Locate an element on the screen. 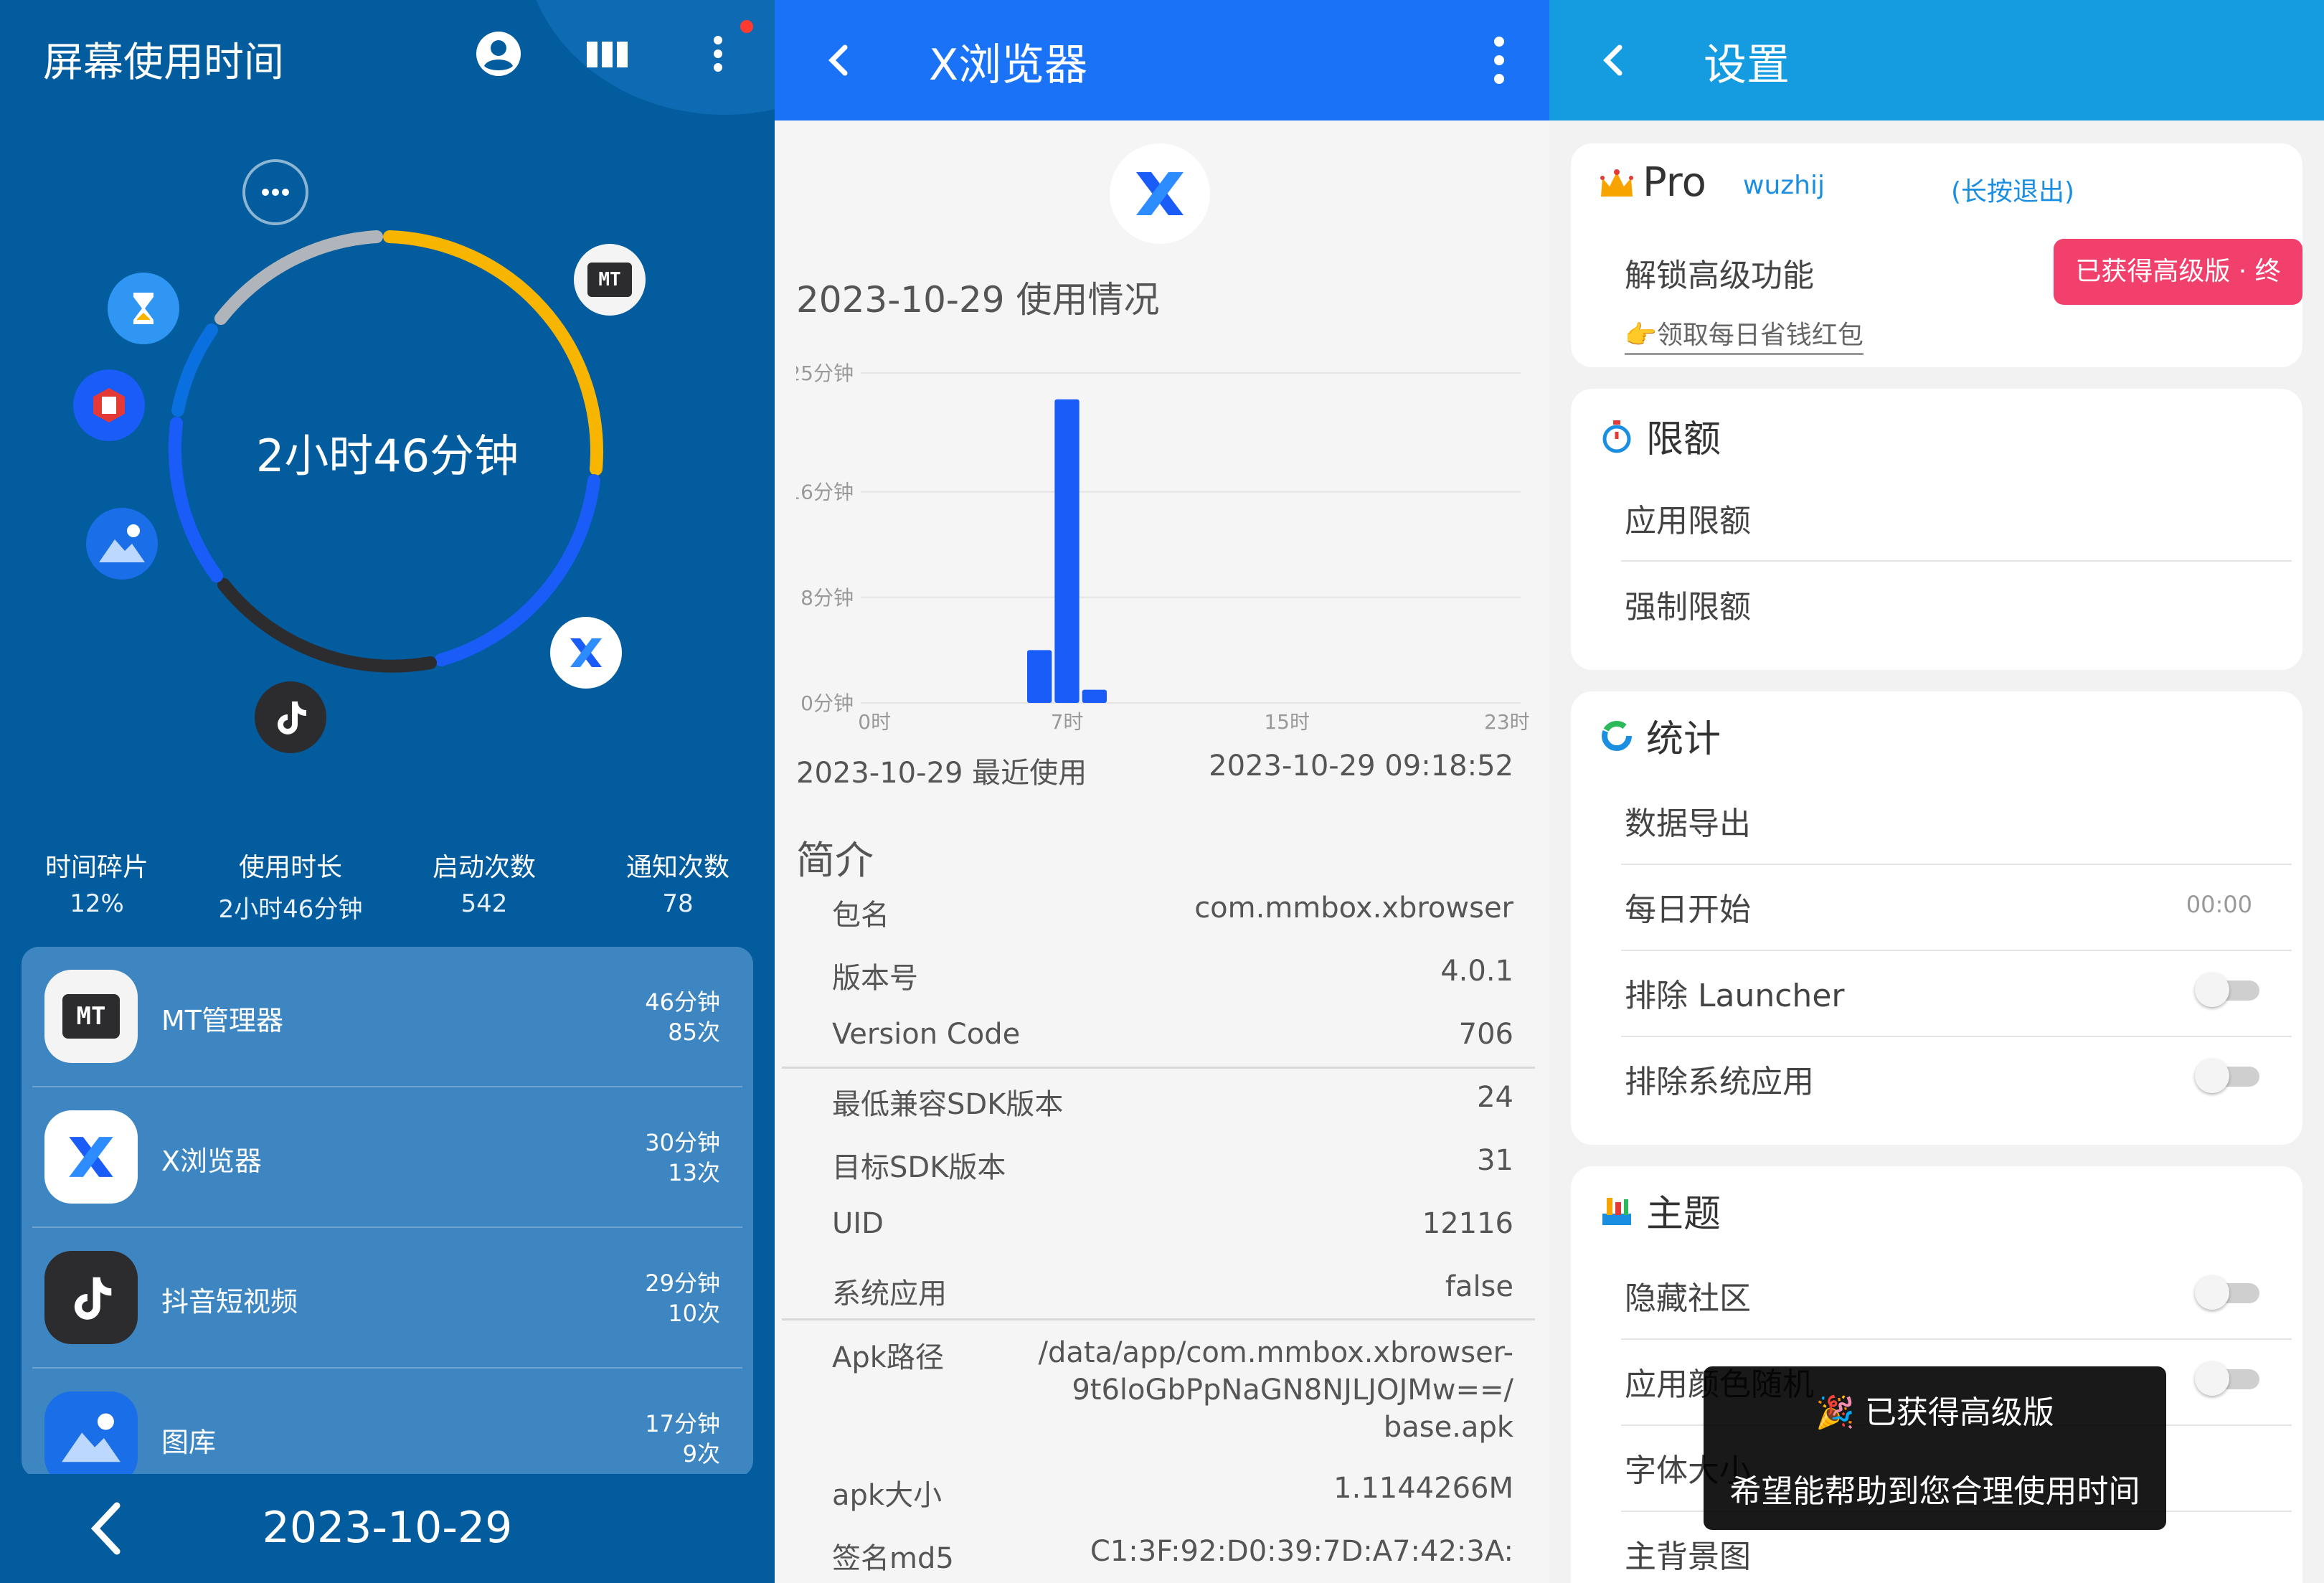 The height and width of the screenshot is (1583, 2324). toast-message: 希望能帮助到您合理使用时间 is located at coordinates (1934, 1491).